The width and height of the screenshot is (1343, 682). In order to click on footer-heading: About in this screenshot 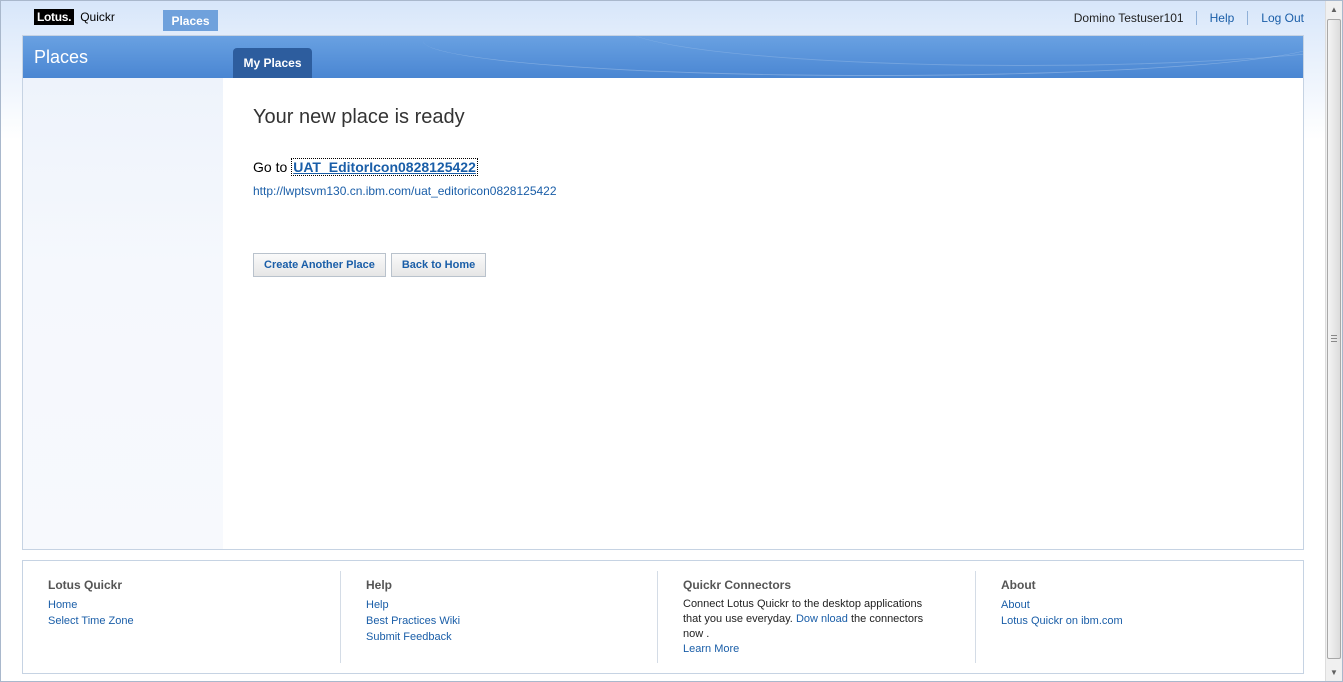, I will do `click(1018, 585)`.